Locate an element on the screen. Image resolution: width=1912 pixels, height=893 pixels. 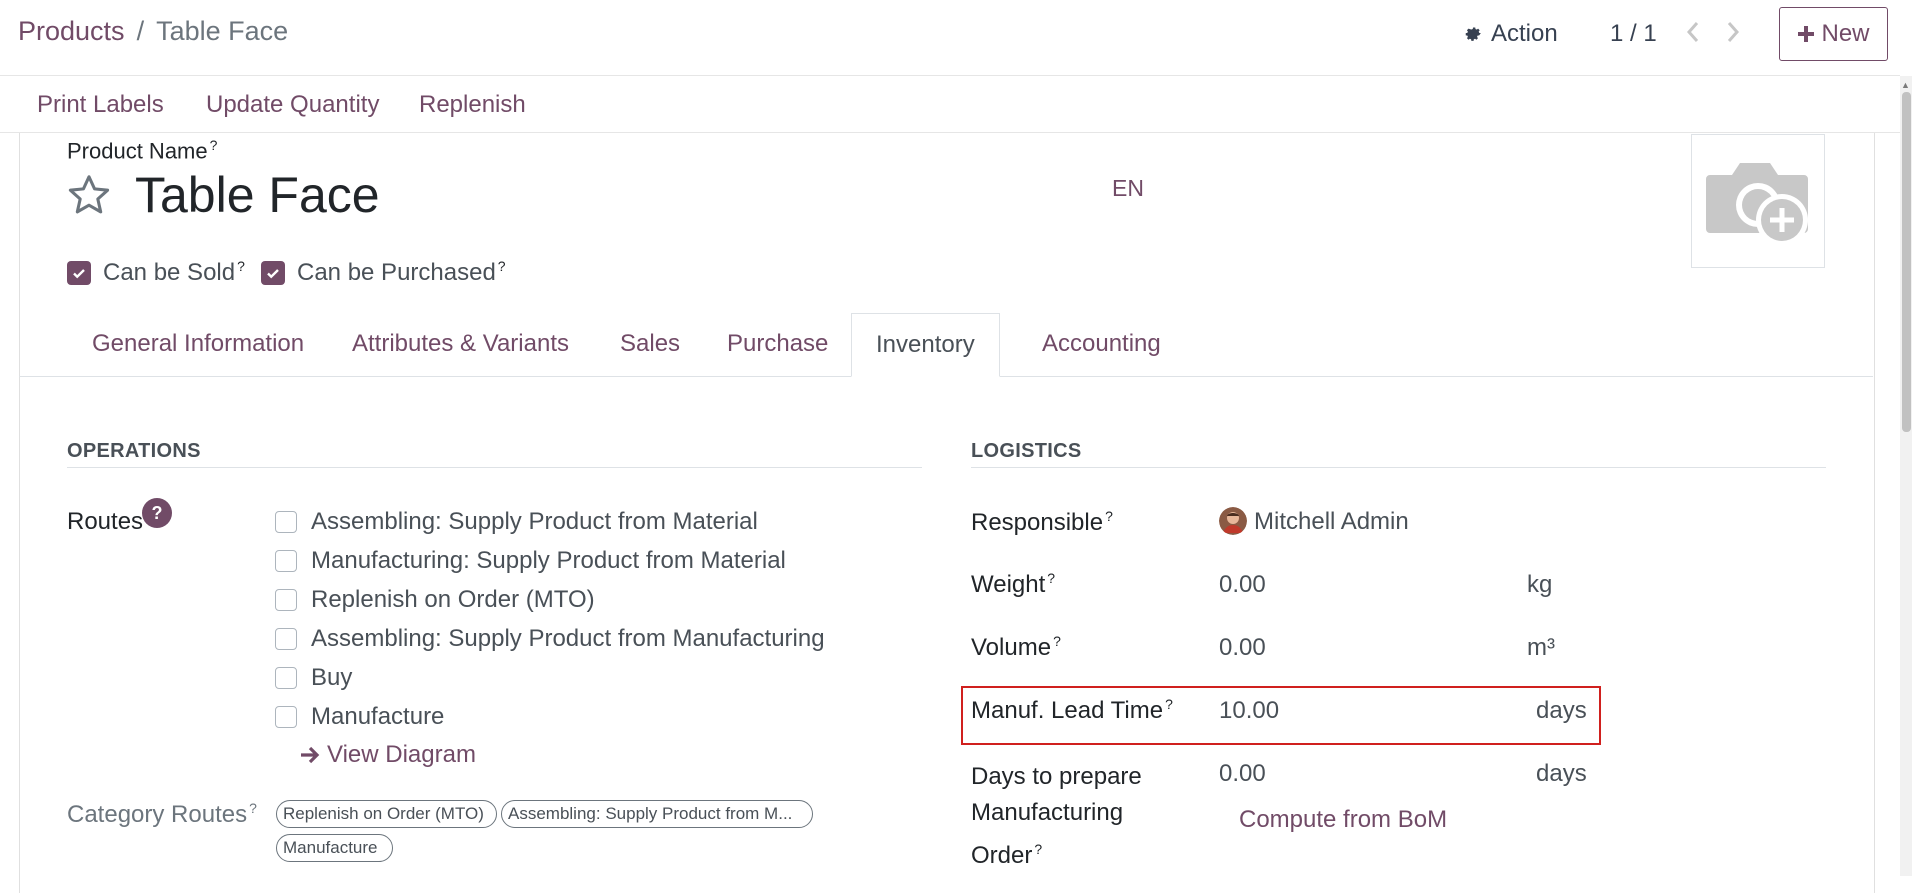
tab-purchase: Purchase is located at coordinates (777, 344).